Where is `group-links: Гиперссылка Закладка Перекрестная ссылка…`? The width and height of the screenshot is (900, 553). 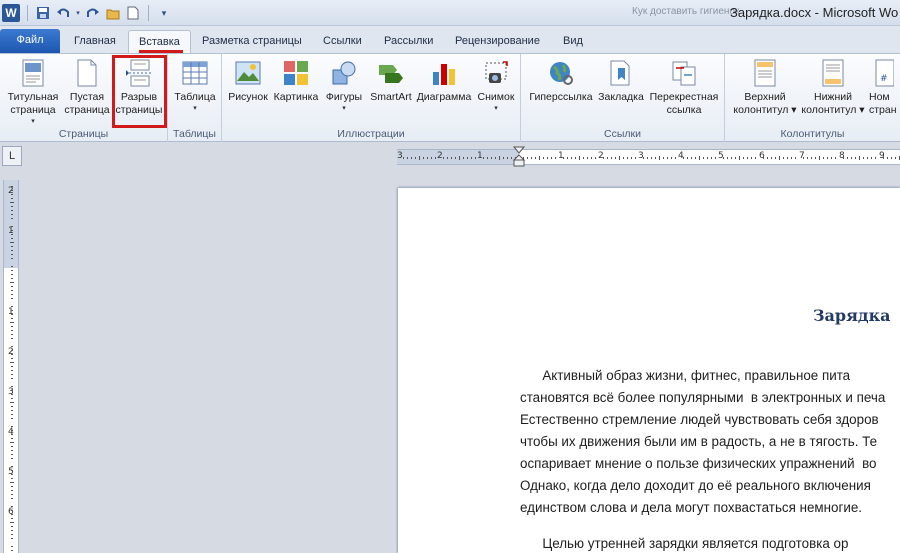
group-links: Гиперссылка Закладка Перекрестная ссылка… is located at coordinates (623, 98).